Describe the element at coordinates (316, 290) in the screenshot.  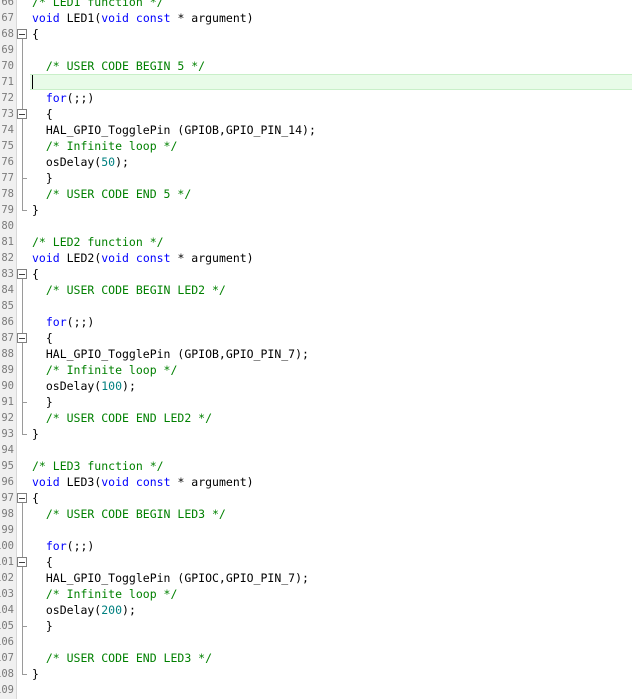
I see `code-line: 84 /* USER CODE BEGIN LED2 */` at that location.